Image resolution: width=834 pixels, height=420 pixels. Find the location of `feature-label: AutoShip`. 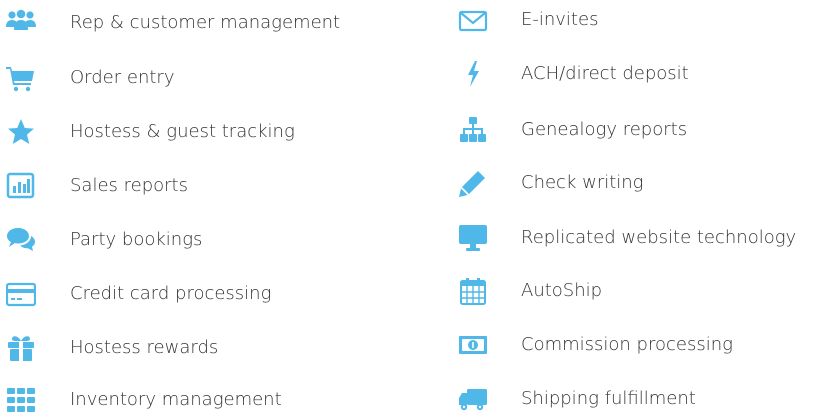

feature-label: AutoShip is located at coordinates (562, 290).